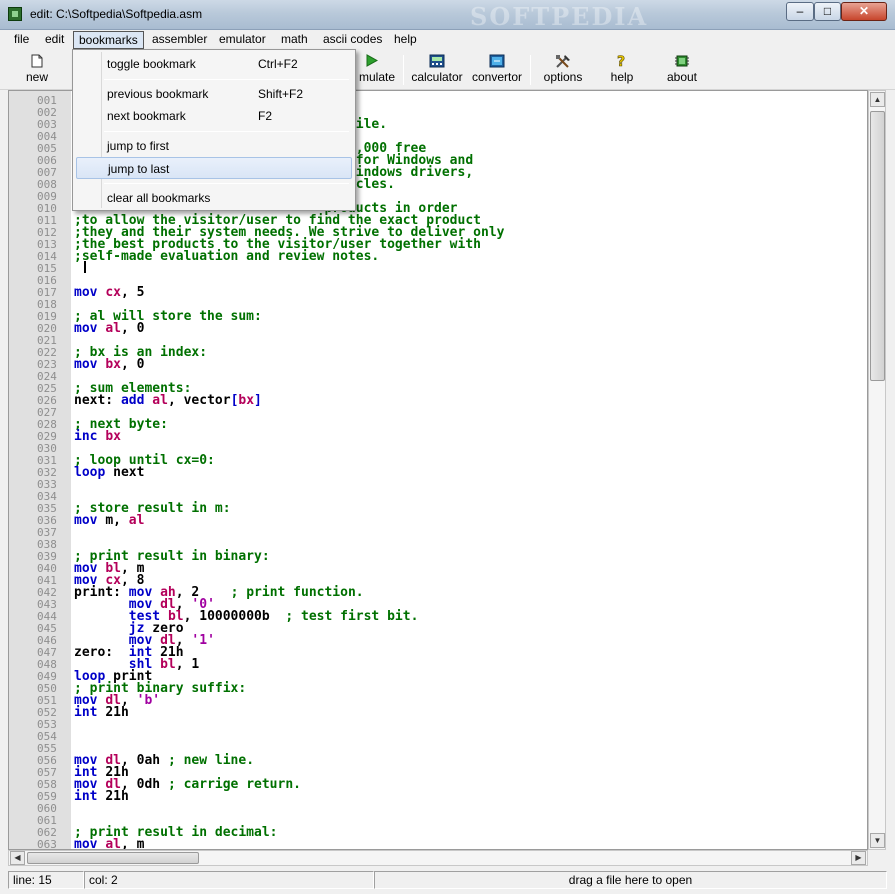 The height and width of the screenshot is (894, 895). Describe the element at coordinates (437, 61) in the screenshot. I see `calculator-icon` at that location.